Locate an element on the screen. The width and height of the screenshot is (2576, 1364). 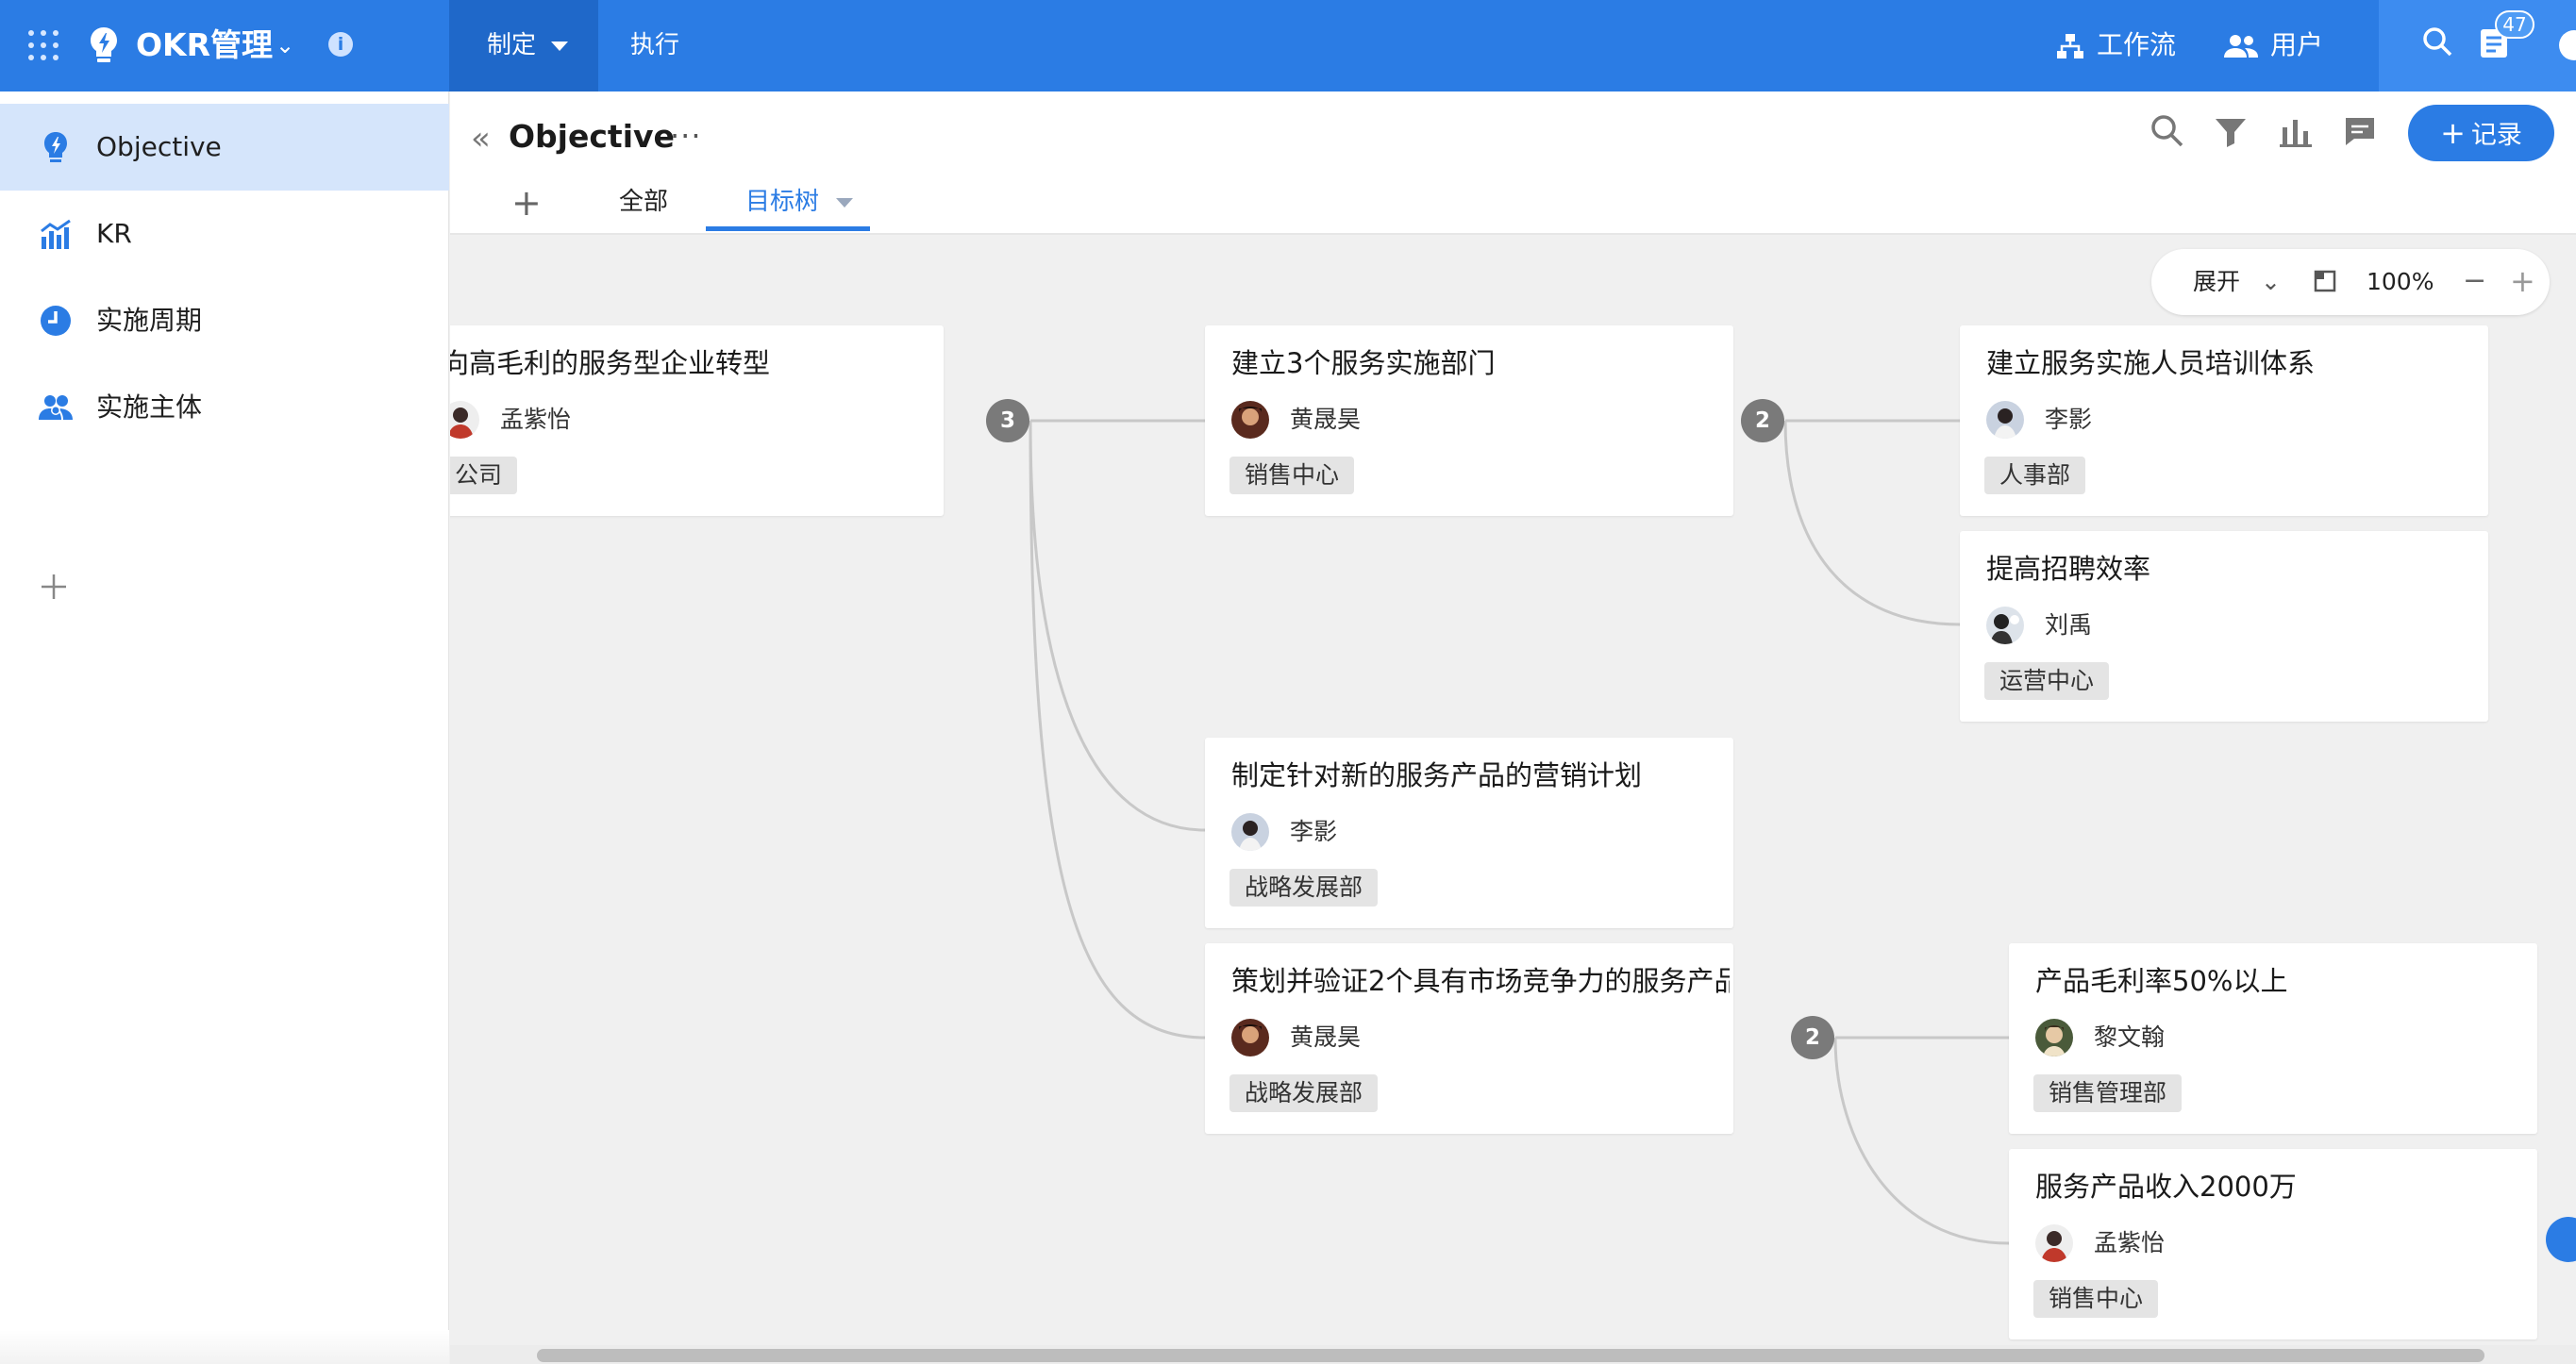
nav-tab-execute-label: 执行 is located at coordinates (655, 45).